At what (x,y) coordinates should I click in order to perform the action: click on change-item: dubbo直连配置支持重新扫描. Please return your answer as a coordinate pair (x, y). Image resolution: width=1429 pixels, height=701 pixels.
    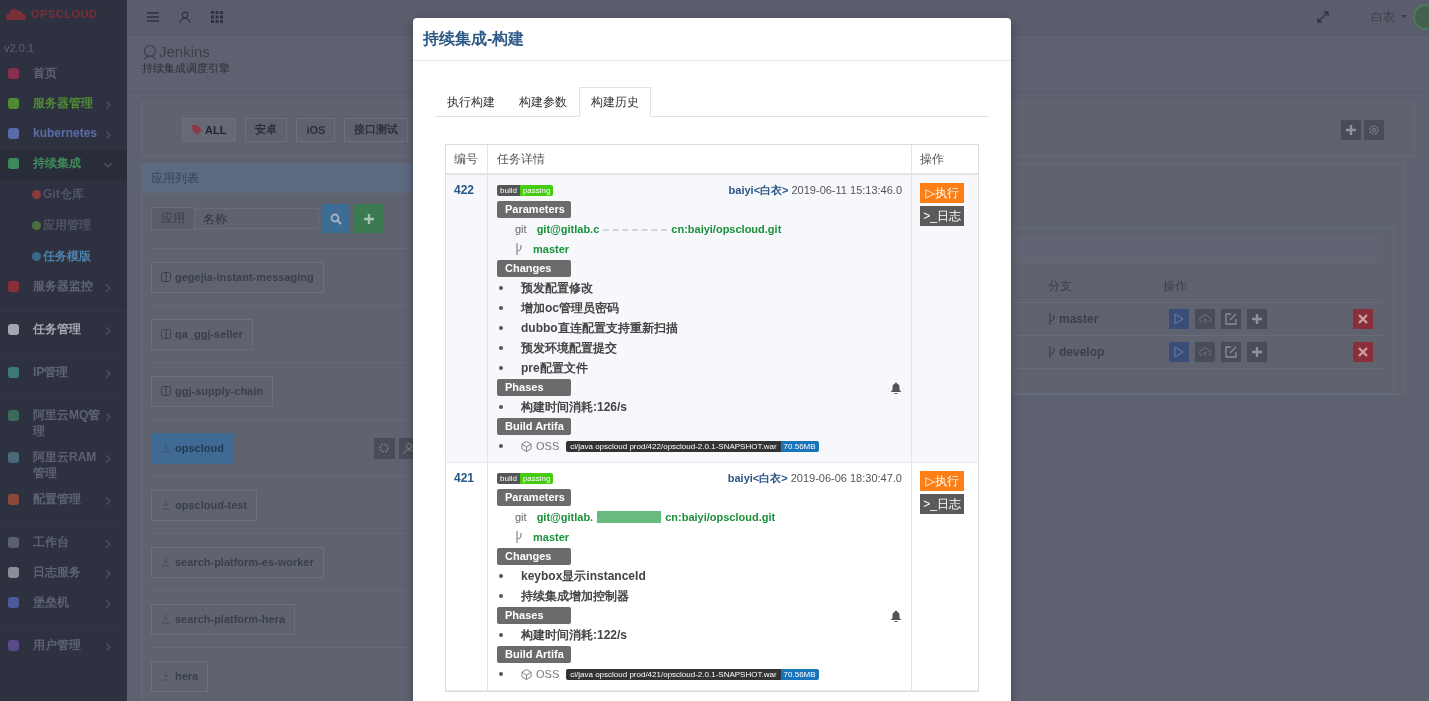
    Looking at the image, I should click on (599, 328).